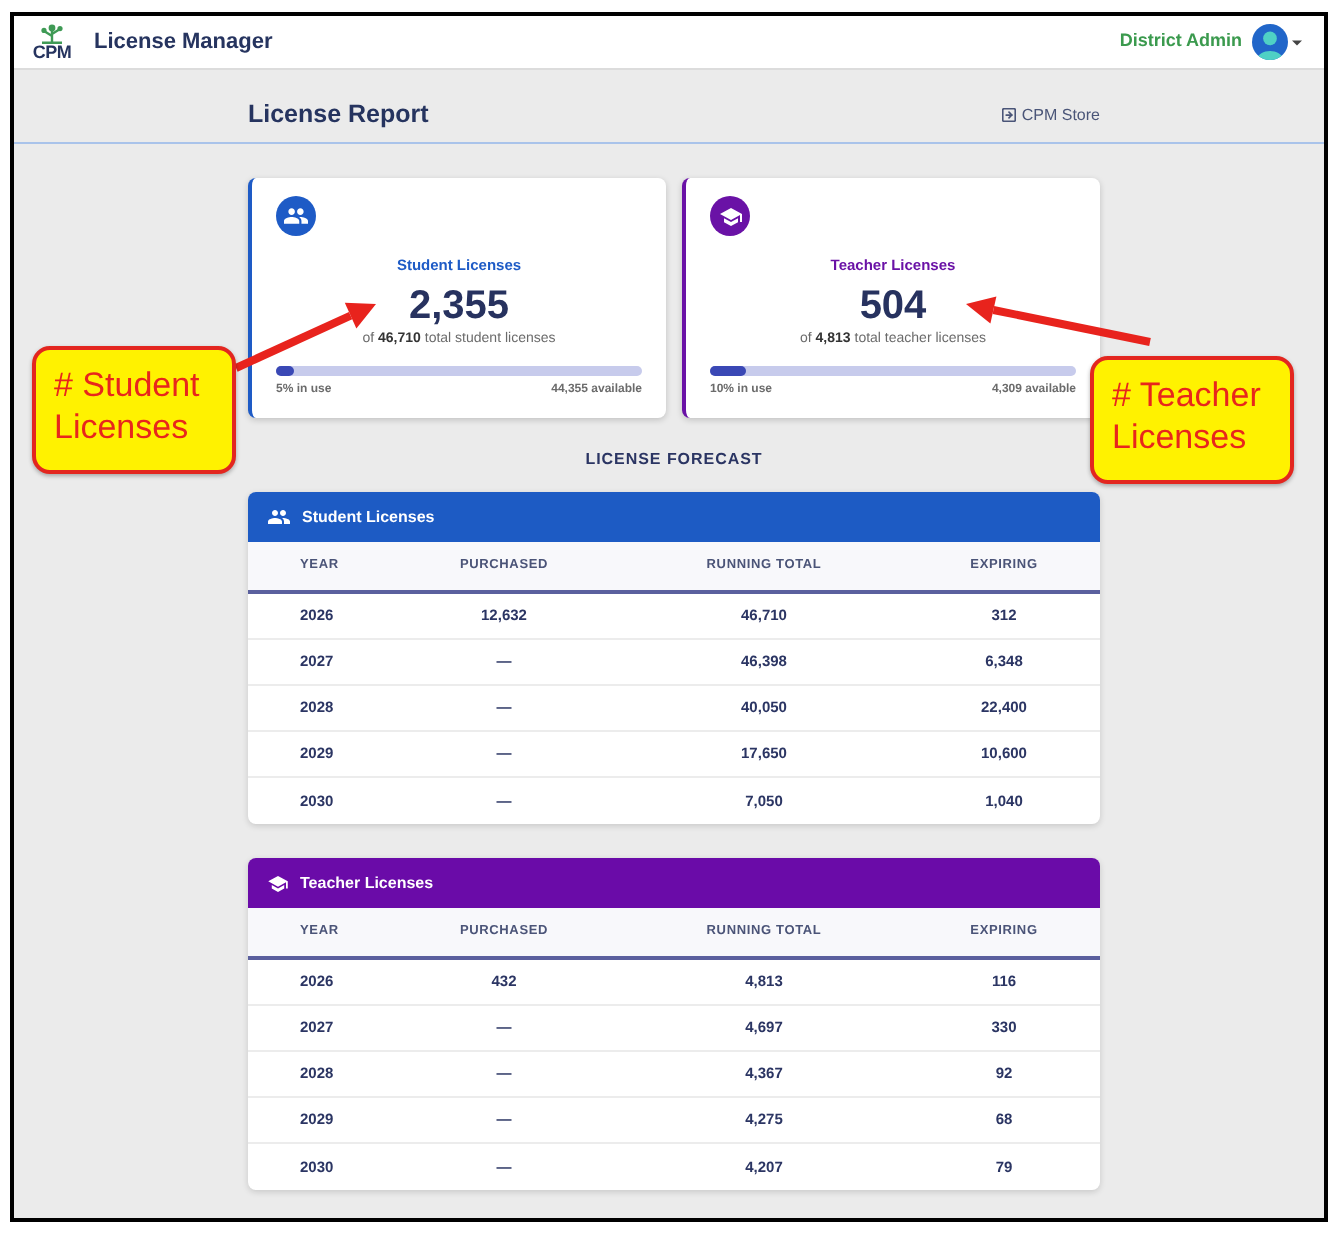 The height and width of the screenshot is (1238, 1340). What do you see at coordinates (1192, 420) in the screenshot?
I see `annotation-callout: # Teacher Licenses` at bounding box center [1192, 420].